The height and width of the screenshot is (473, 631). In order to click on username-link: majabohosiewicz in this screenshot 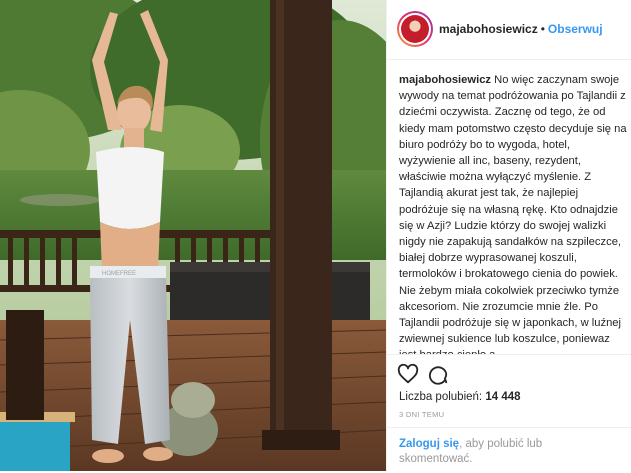, I will do `click(488, 29)`.